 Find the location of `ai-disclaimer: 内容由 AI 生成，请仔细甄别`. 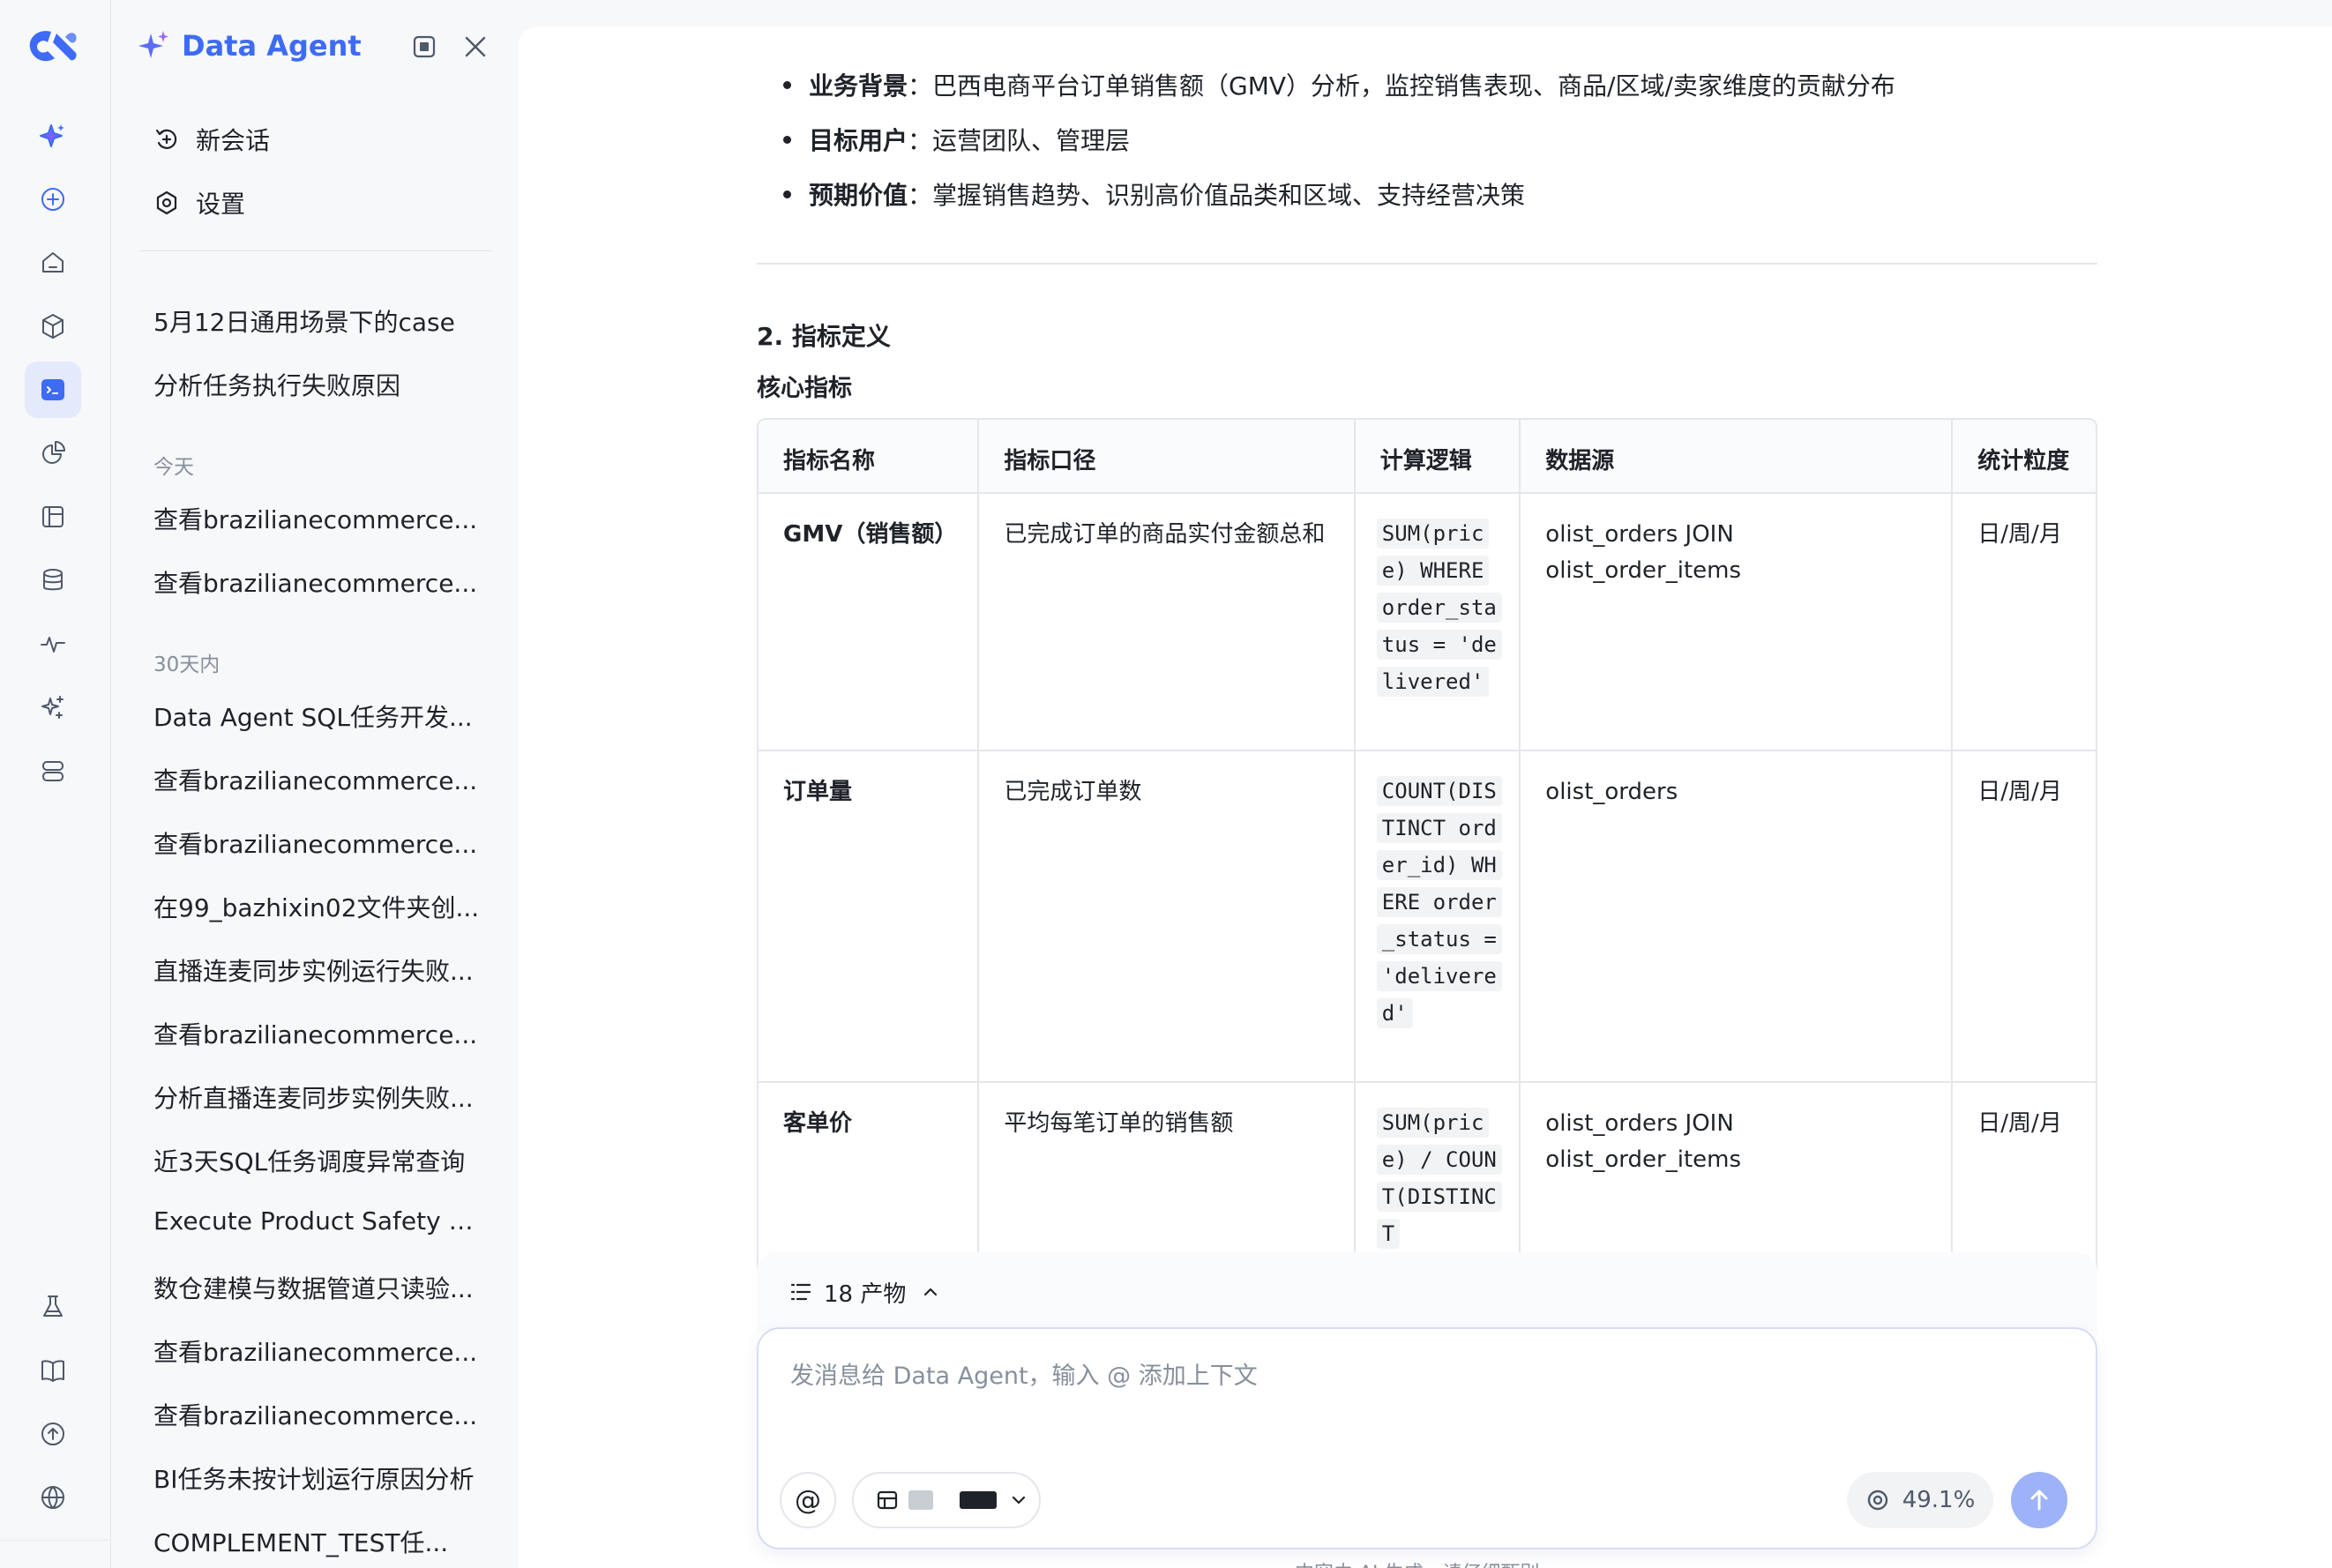

ai-disclaimer: 内容由 AI 生成，请仔细甄别 is located at coordinates (1417, 1562).